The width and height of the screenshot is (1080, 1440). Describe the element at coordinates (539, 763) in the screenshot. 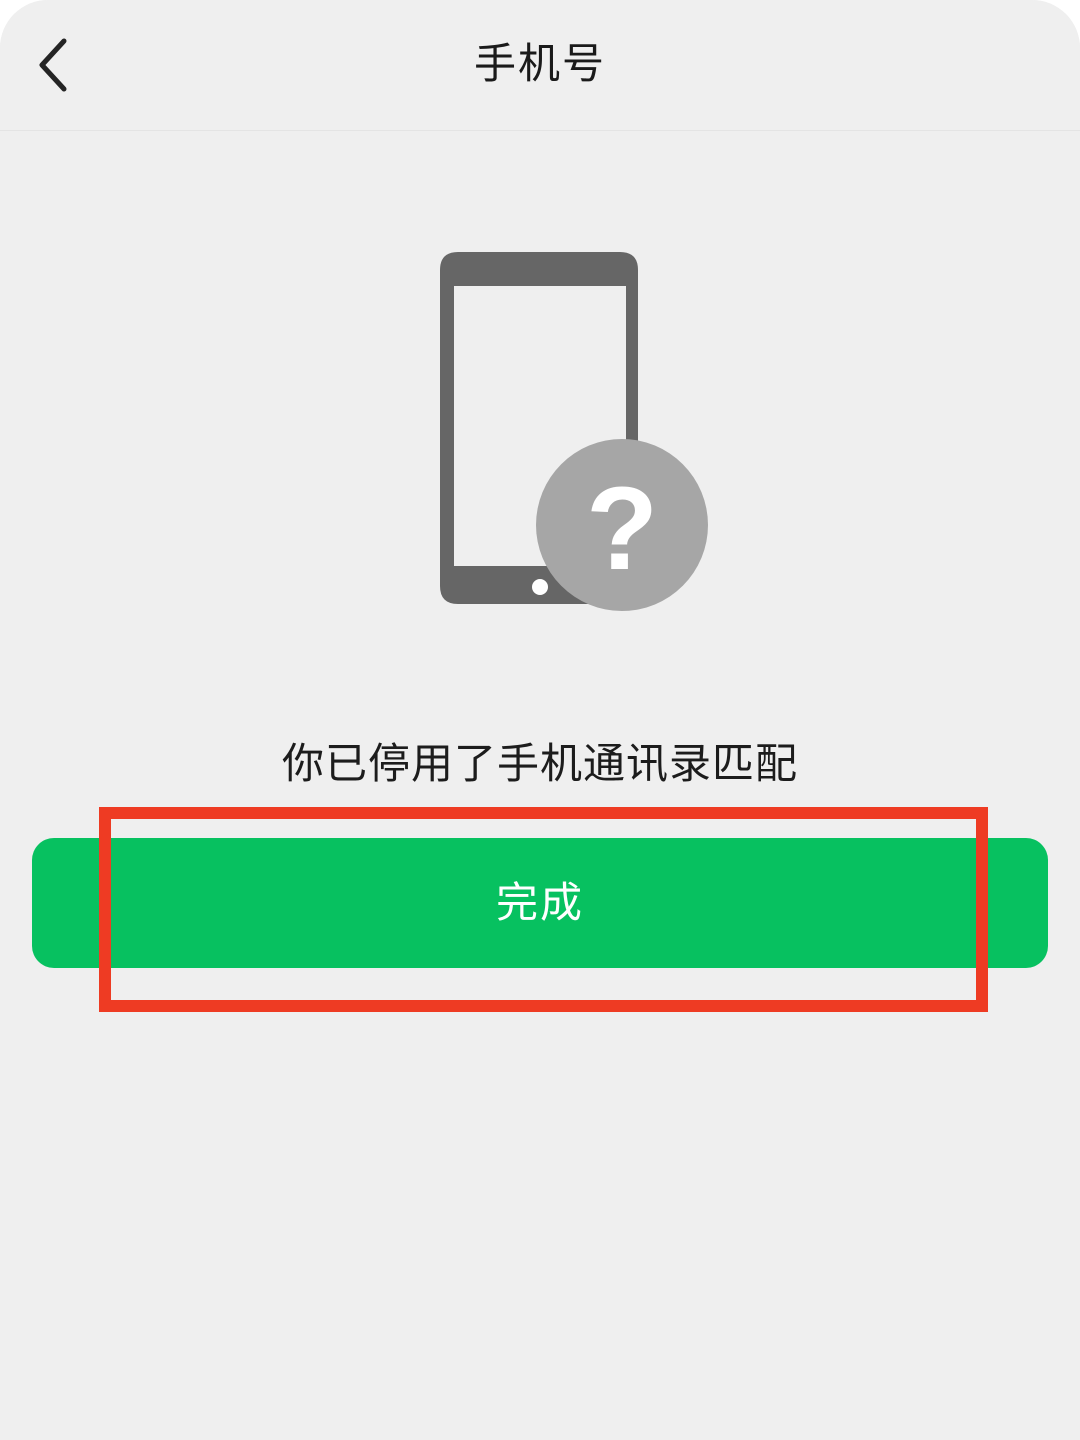

I see `contacts-disabled-message: 你已停用了手机通讯录匹配` at that location.